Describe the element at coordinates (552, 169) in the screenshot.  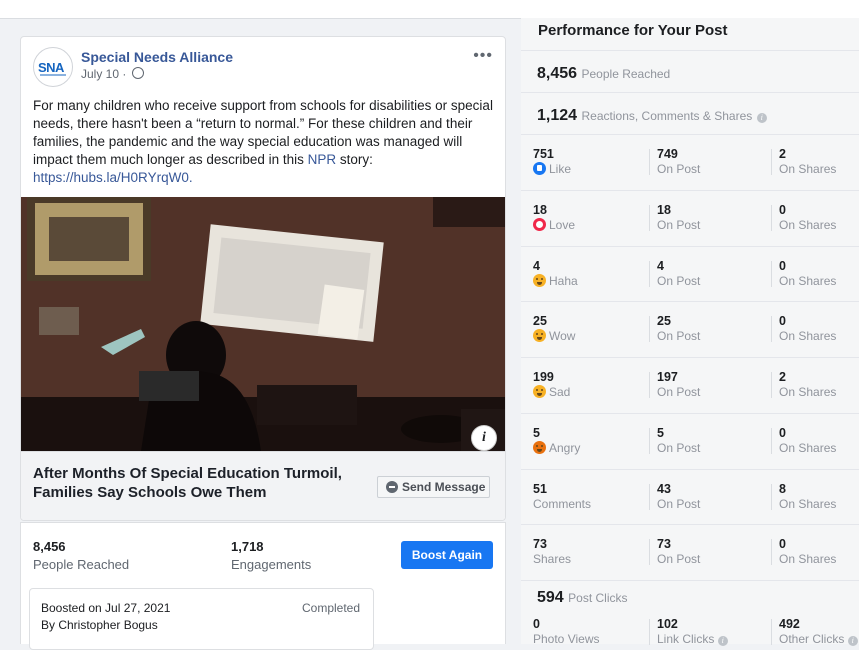
I see `reaction-label: Like` at that location.